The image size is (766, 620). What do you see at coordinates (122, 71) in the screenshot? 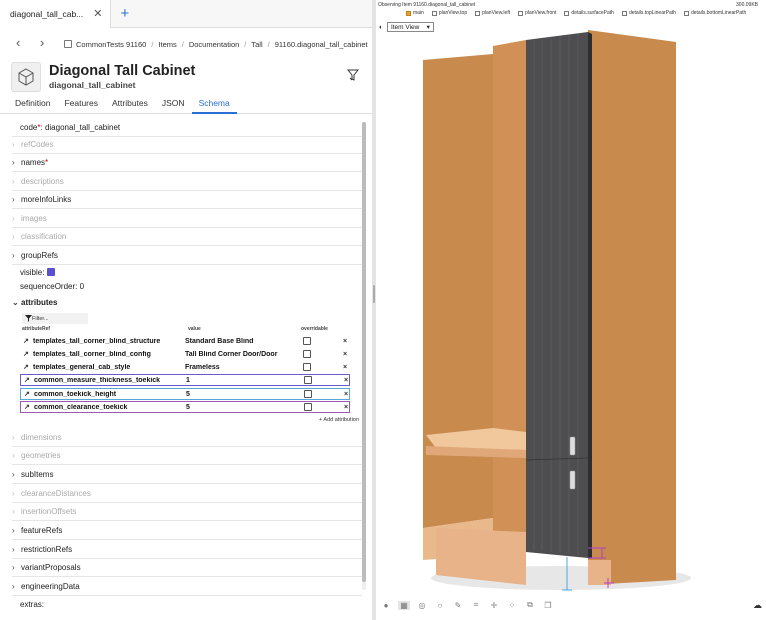
I see `page-title: Diagonal Tall Cabinet` at bounding box center [122, 71].